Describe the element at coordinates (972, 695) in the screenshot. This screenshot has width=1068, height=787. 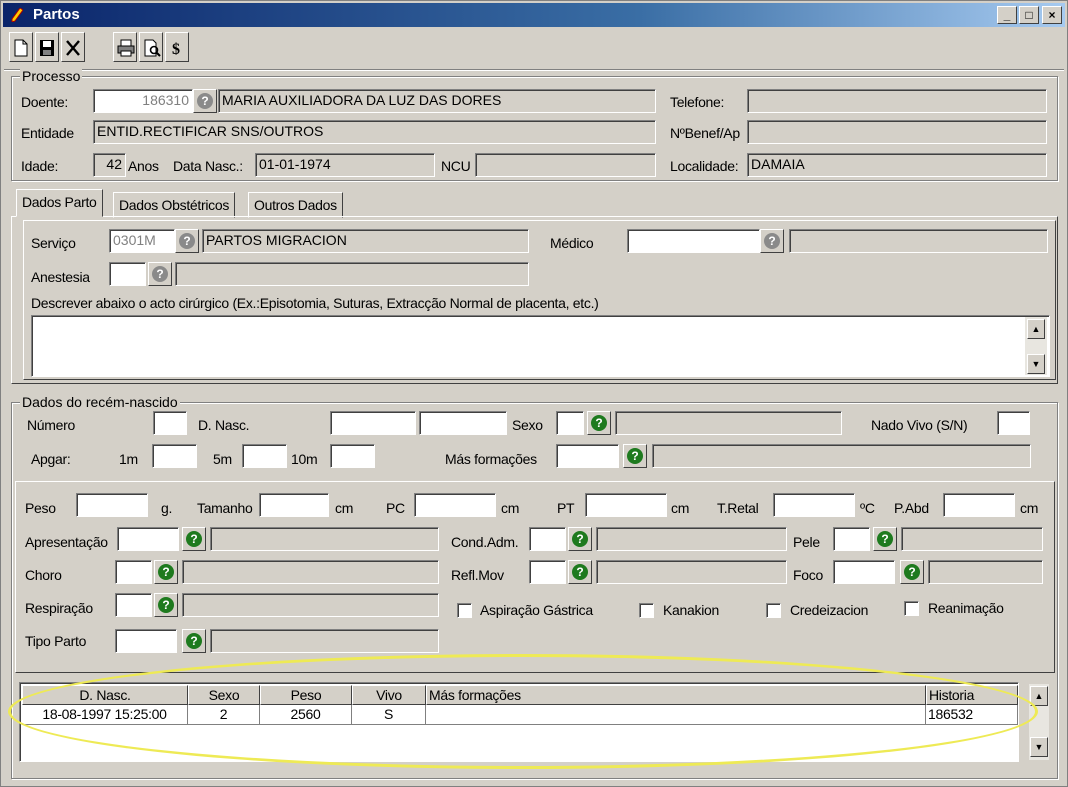
I see `grid-header-historia: Historia` at that location.